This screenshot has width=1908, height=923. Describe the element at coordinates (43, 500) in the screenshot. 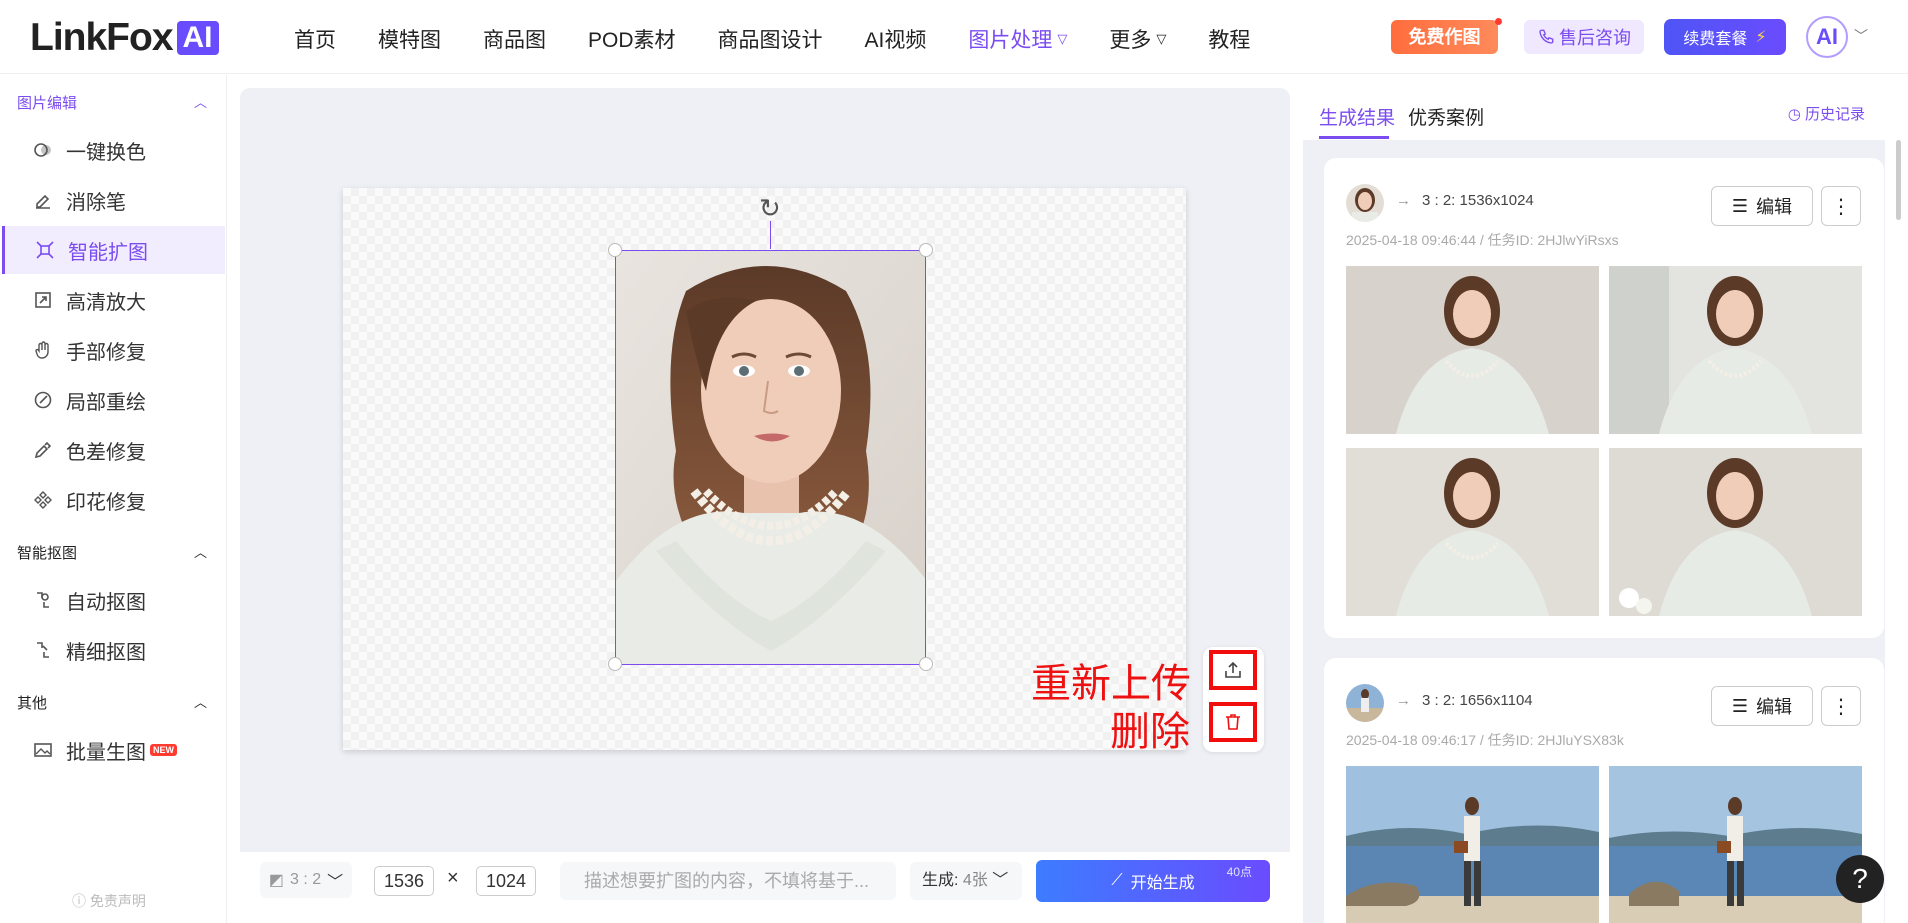

I see `pattern-icon` at that location.